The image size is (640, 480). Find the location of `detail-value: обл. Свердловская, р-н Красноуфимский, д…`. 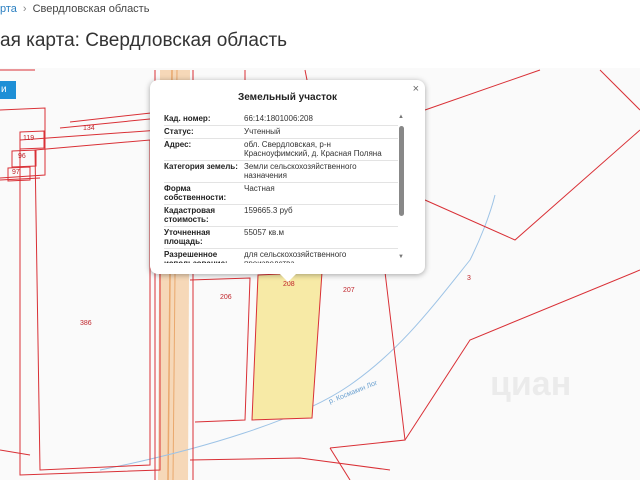

detail-value: обл. Свердловская, р-н Красноуфимский, д… is located at coordinates (313, 149).